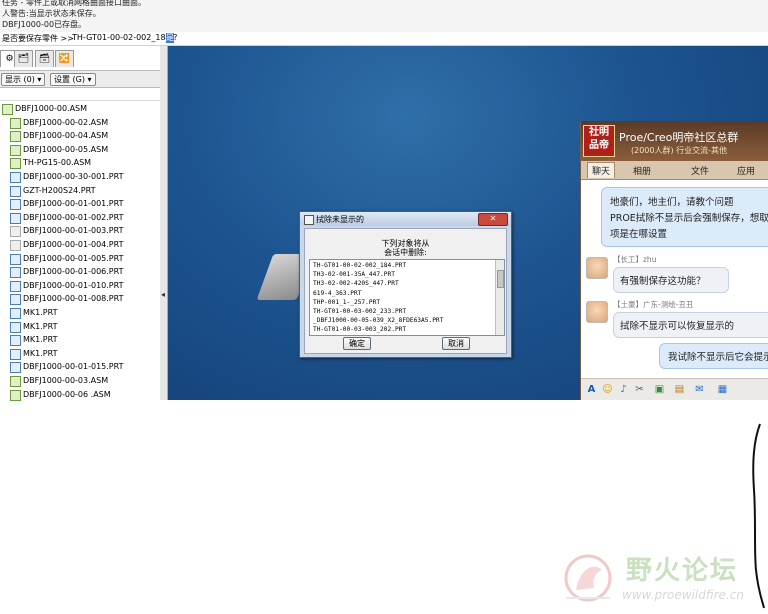 This screenshot has width=768, height=614. What do you see at coordinates (73, 258) in the screenshot?
I see `tree-item-label: DBFJ1000-00-01-005.PRT` at bounding box center [73, 258].